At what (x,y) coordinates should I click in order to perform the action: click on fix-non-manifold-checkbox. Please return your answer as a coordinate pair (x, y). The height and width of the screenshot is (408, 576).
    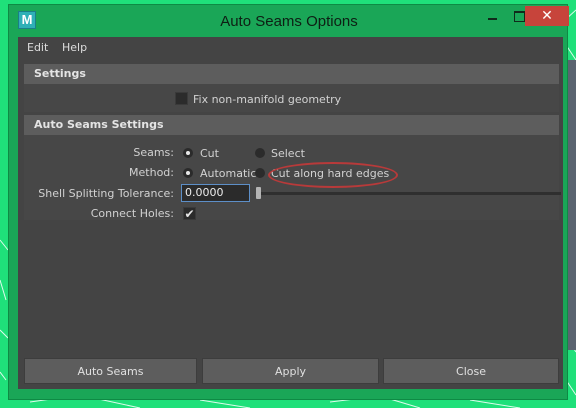
    Looking at the image, I should click on (181, 98).